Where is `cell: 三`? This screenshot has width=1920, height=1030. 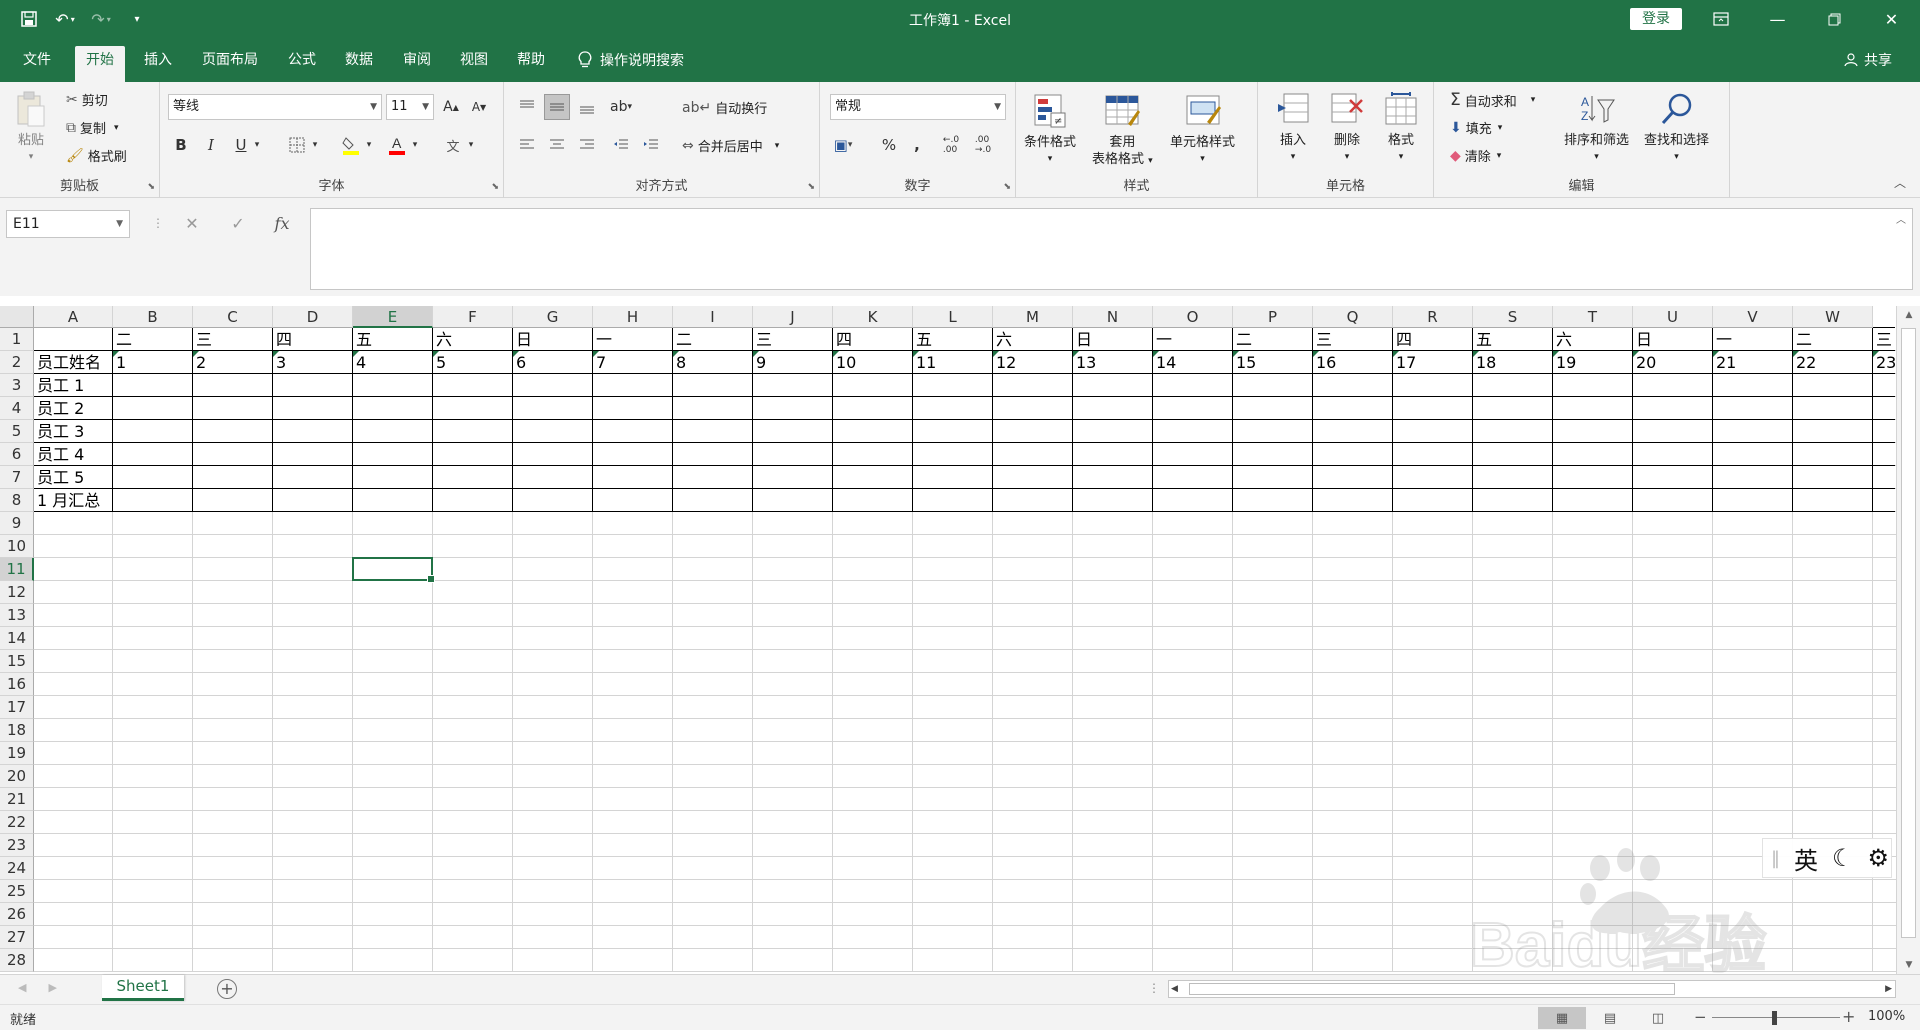 cell: 三 is located at coordinates (233, 339).